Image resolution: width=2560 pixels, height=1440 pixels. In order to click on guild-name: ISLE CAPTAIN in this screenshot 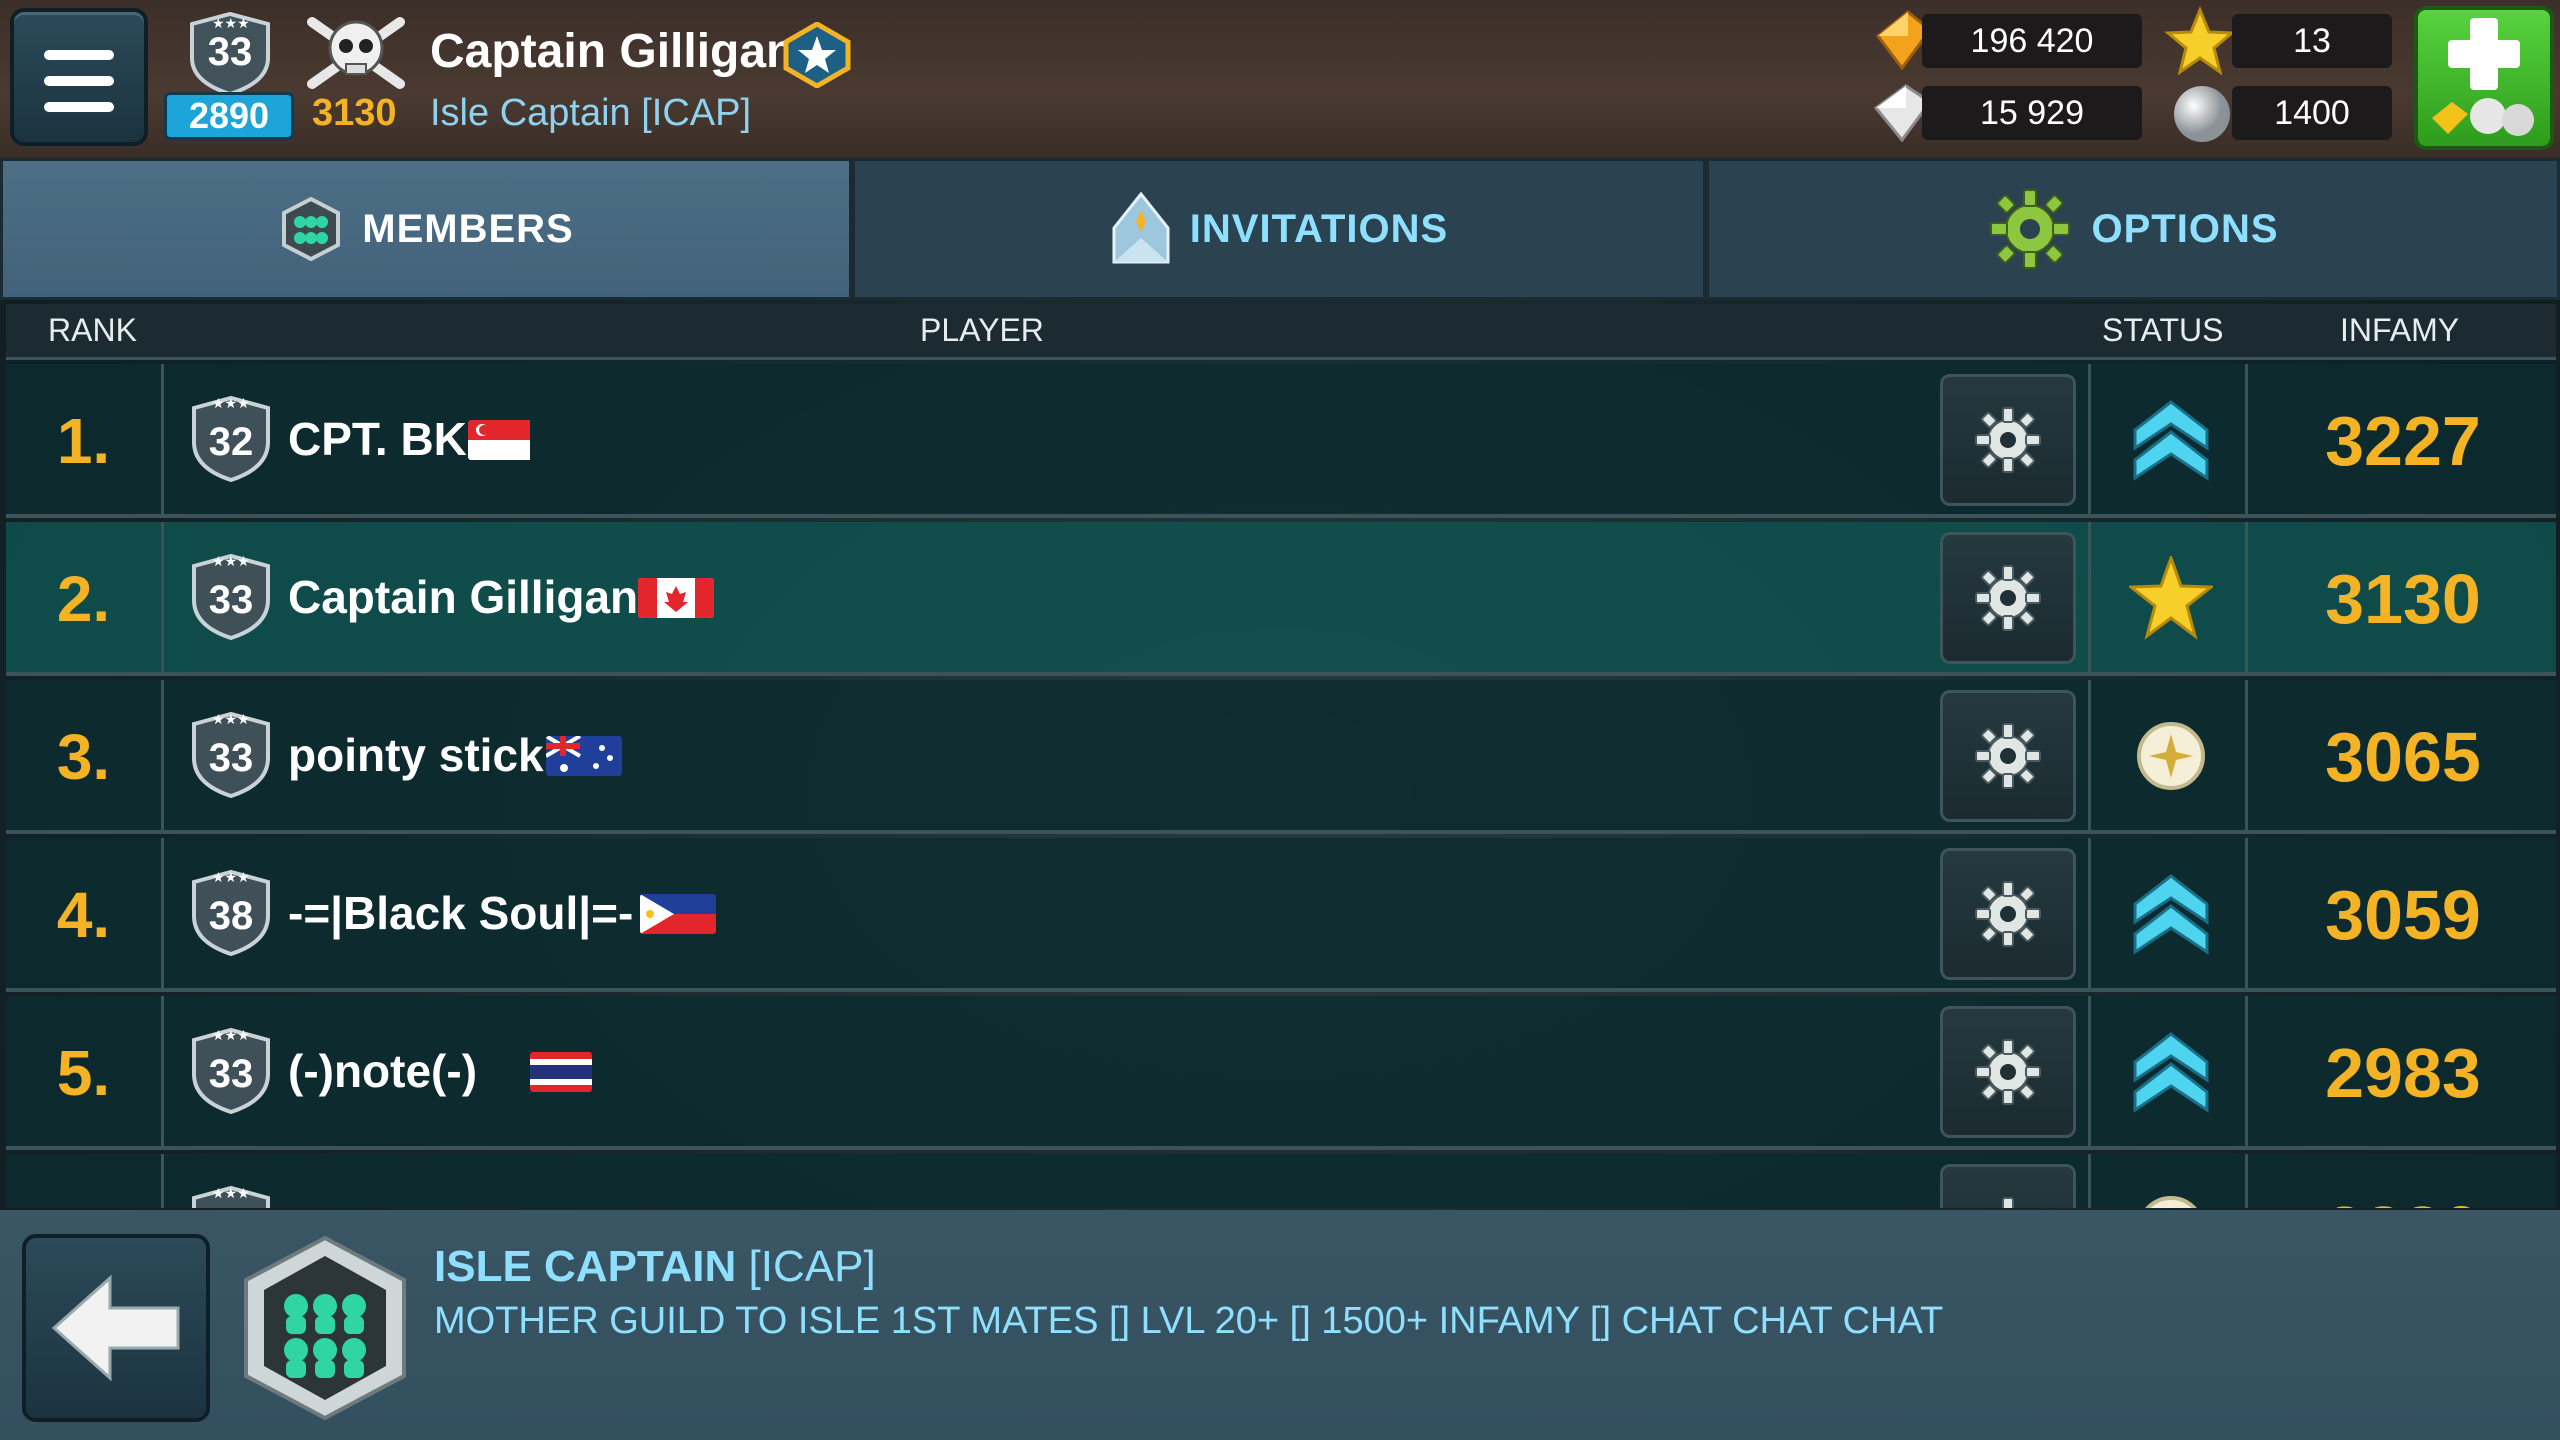, I will do `click(585, 1266)`.